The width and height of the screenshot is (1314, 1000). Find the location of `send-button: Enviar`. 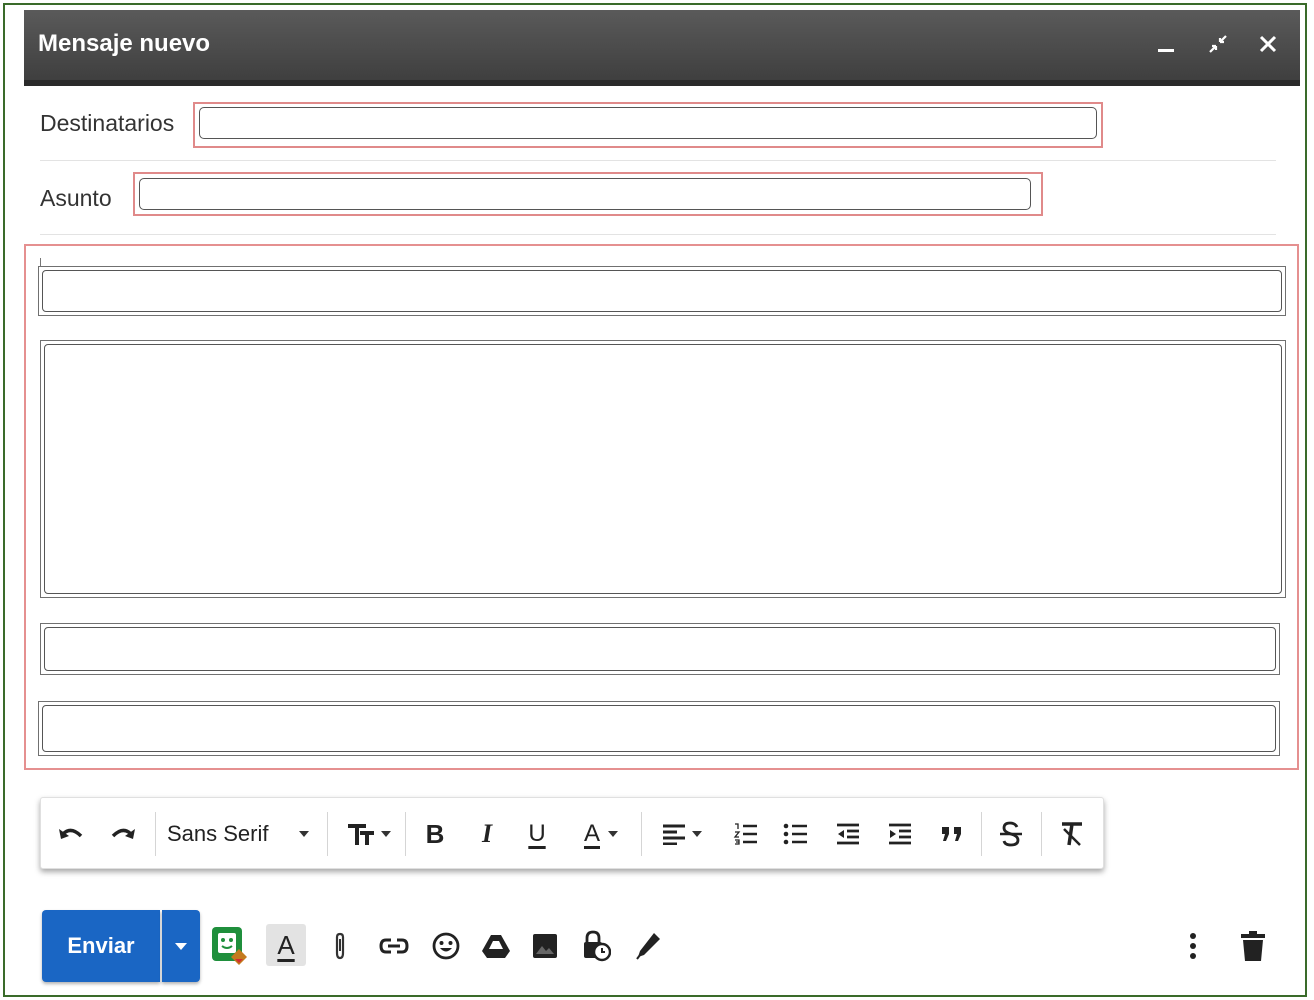

send-button: Enviar is located at coordinates (101, 946).